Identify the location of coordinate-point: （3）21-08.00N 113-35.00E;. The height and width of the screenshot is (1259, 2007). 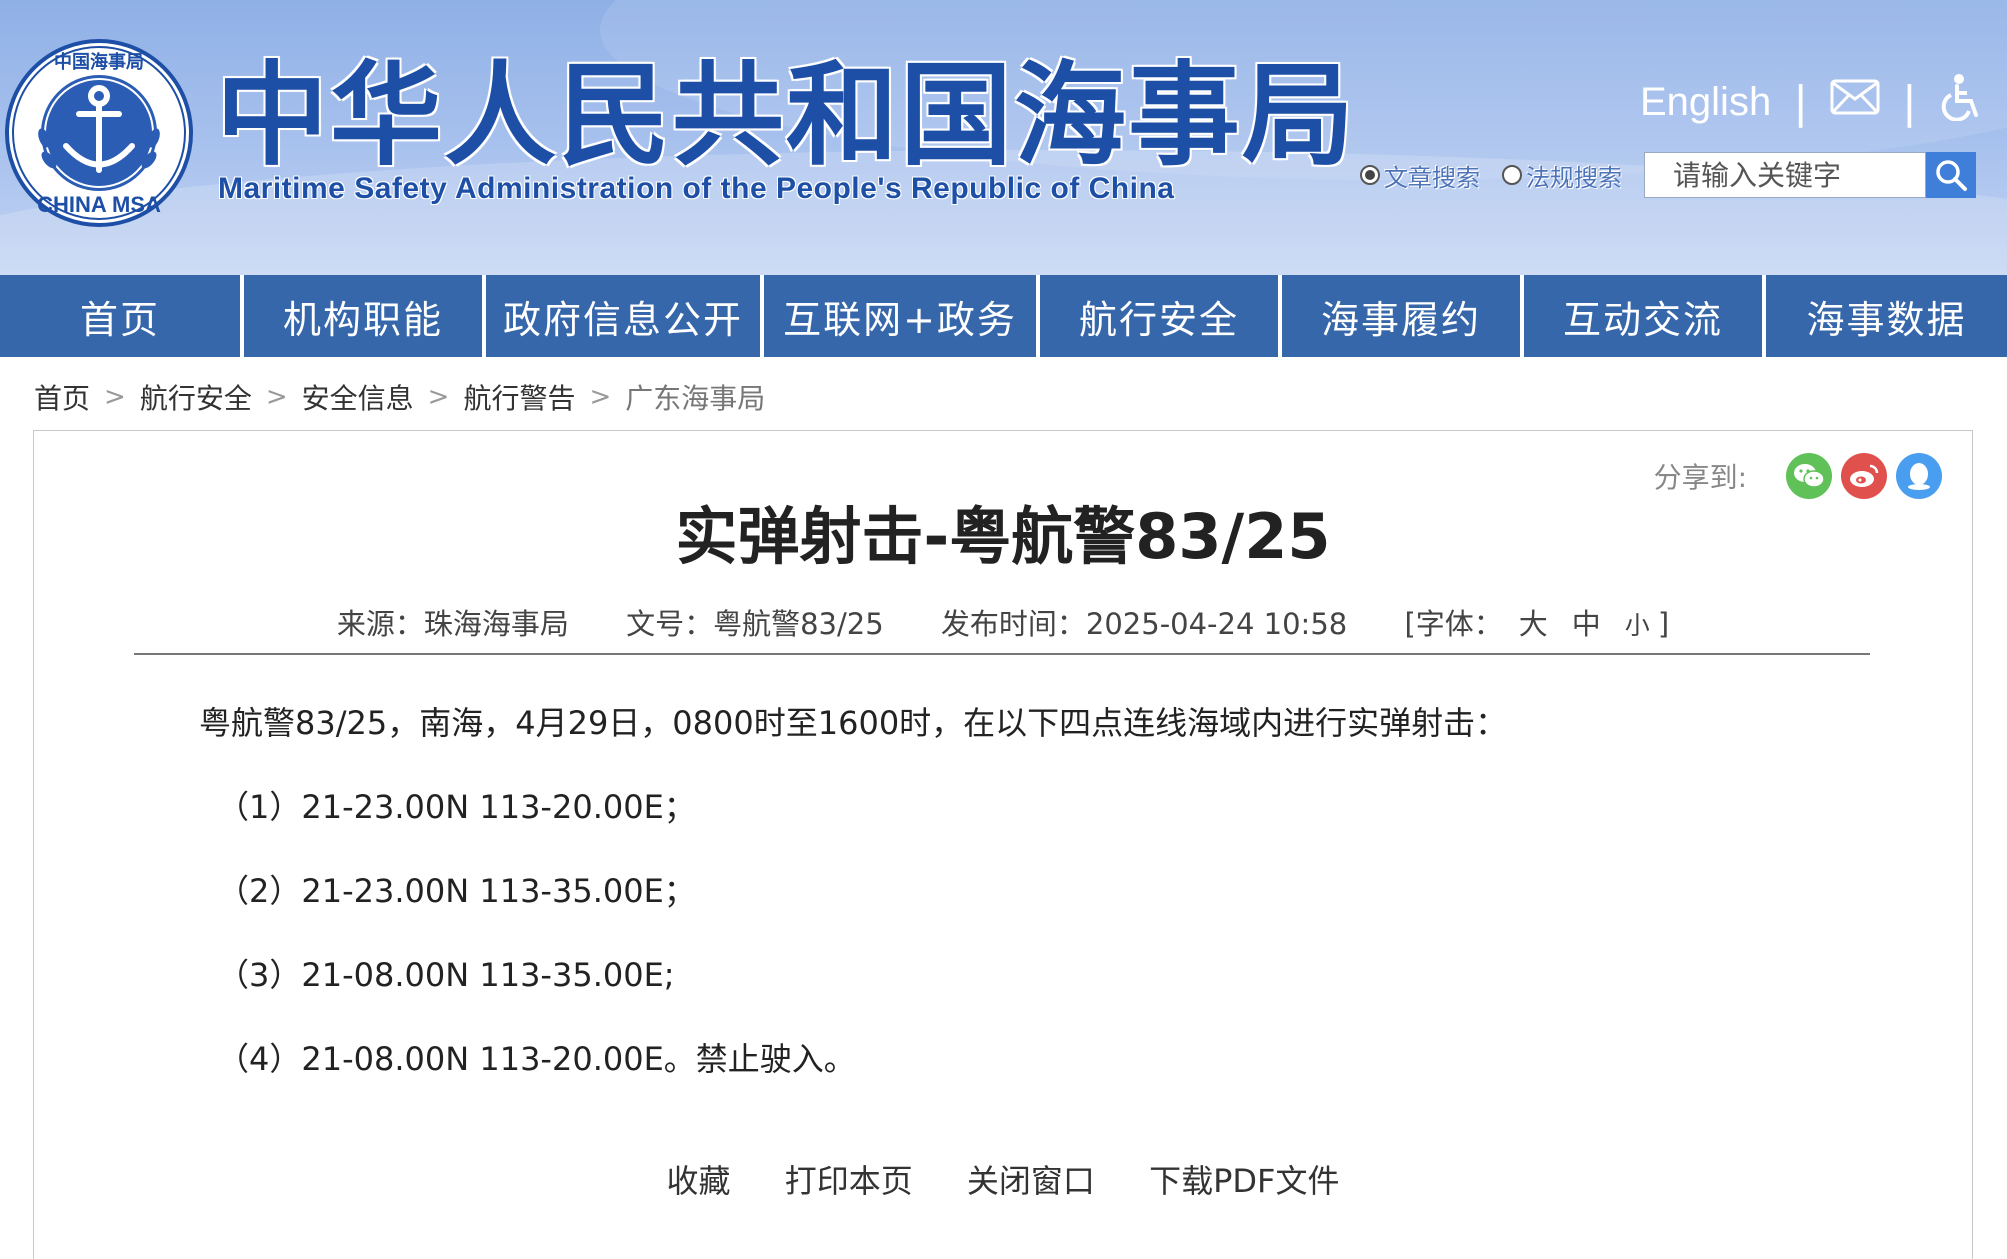
(446, 975).